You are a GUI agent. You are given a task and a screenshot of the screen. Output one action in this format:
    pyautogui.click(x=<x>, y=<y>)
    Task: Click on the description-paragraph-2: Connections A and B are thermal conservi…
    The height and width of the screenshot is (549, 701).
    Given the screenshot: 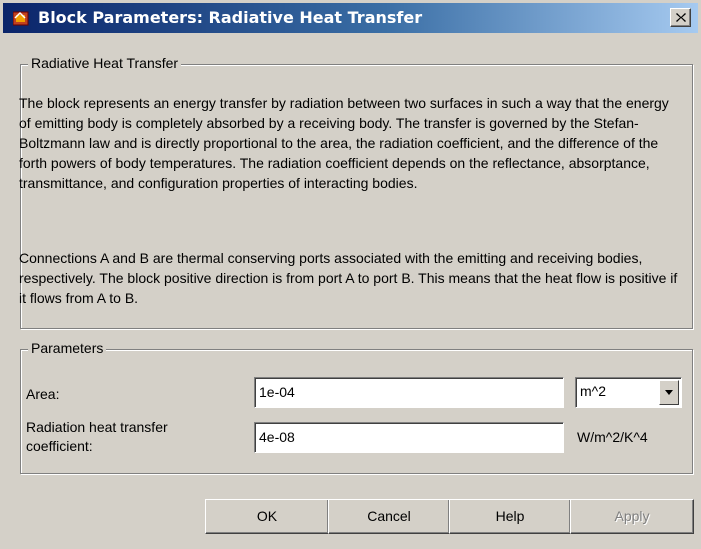 What is the action you would take?
    pyautogui.click(x=348, y=278)
    